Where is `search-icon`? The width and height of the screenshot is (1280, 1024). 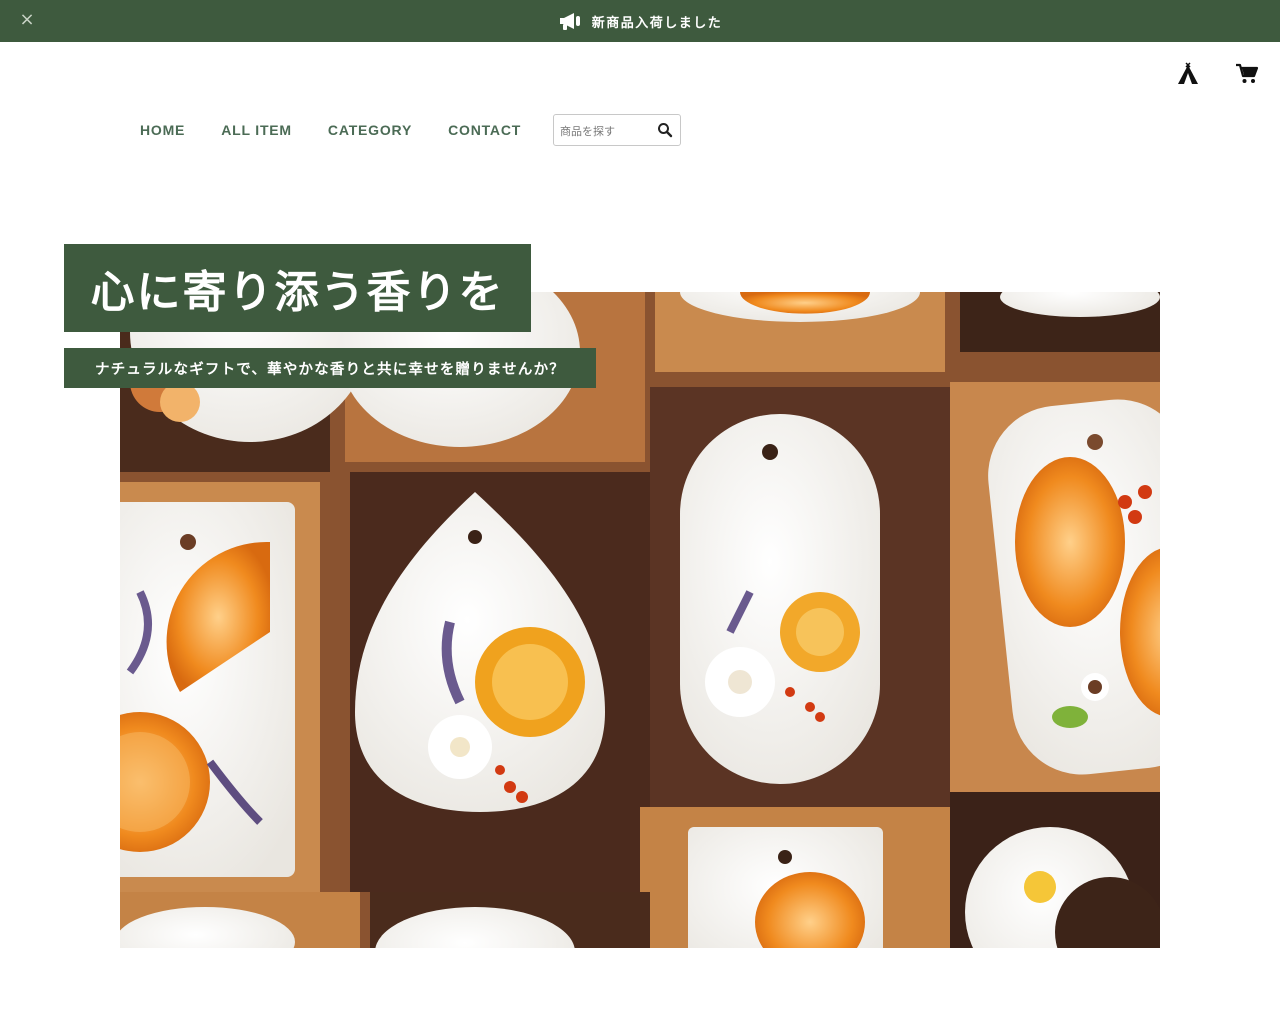
search-icon is located at coordinates (665, 130).